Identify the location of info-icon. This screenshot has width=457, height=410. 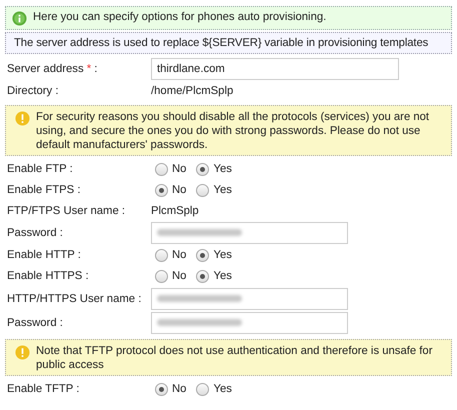
(19, 18).